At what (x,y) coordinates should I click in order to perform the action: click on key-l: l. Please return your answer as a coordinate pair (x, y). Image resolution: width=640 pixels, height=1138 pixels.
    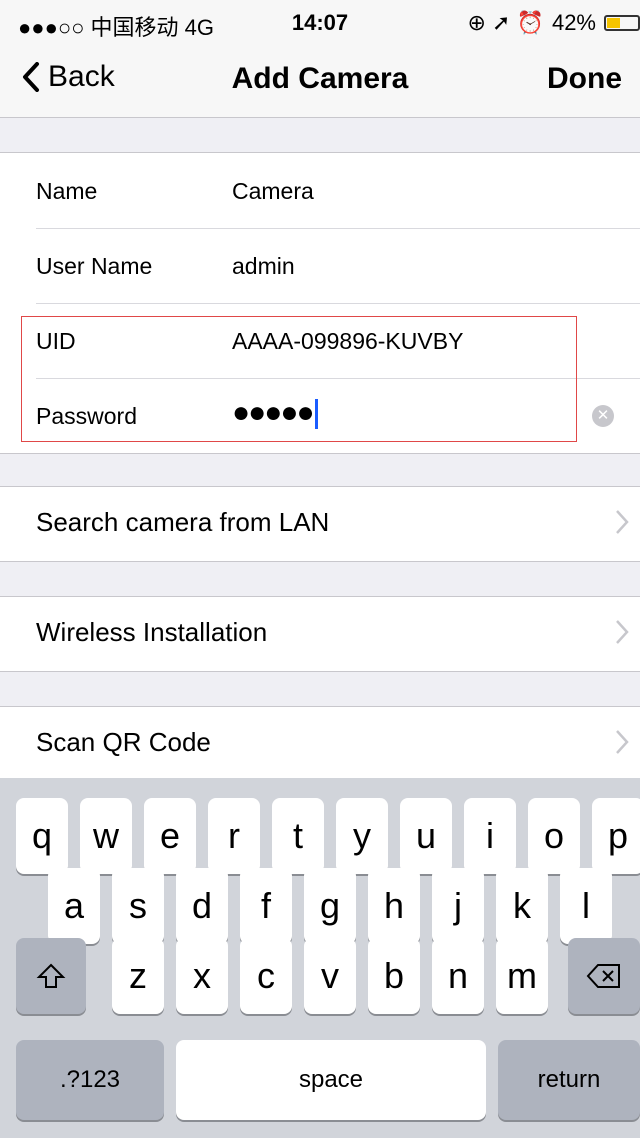
    Looking at the image, I should click on (586, 906).